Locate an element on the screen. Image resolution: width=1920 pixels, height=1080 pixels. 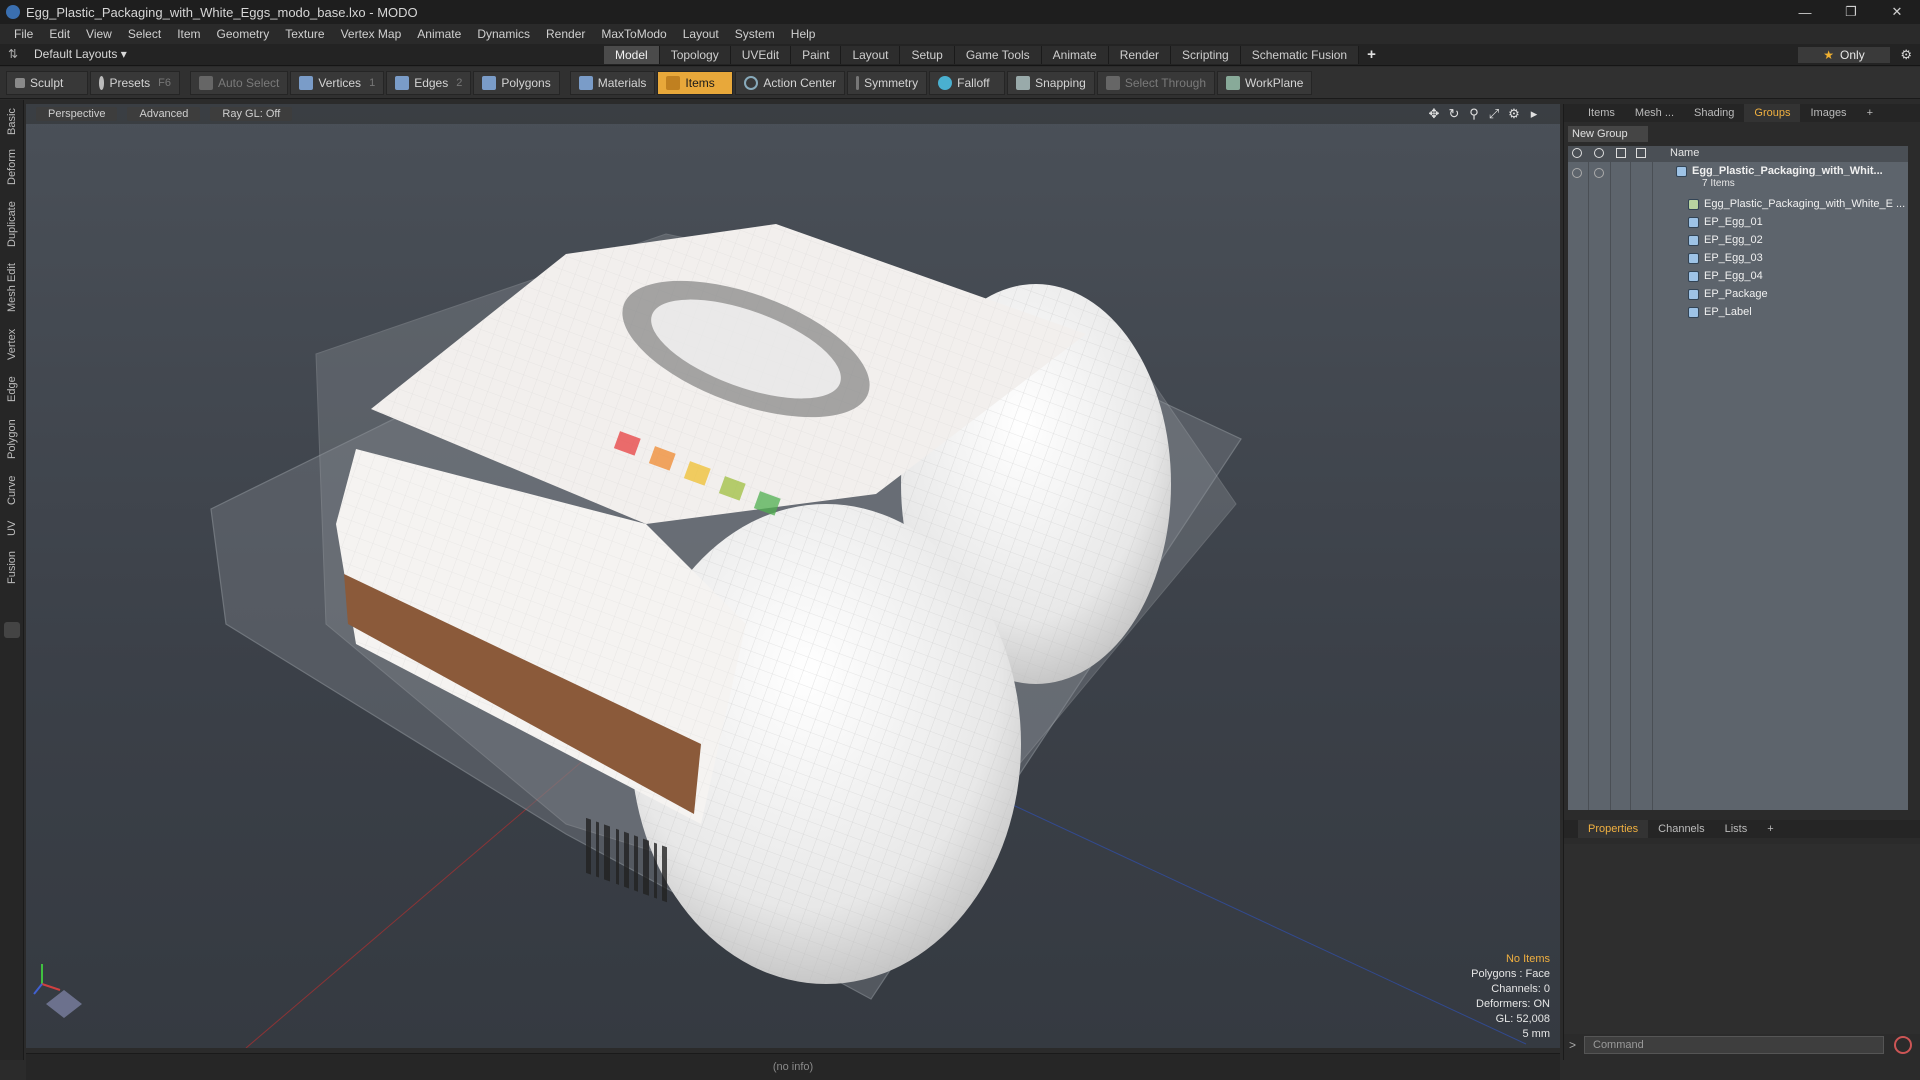
list-item: EP_Label is located at coordinates (1738, 313).